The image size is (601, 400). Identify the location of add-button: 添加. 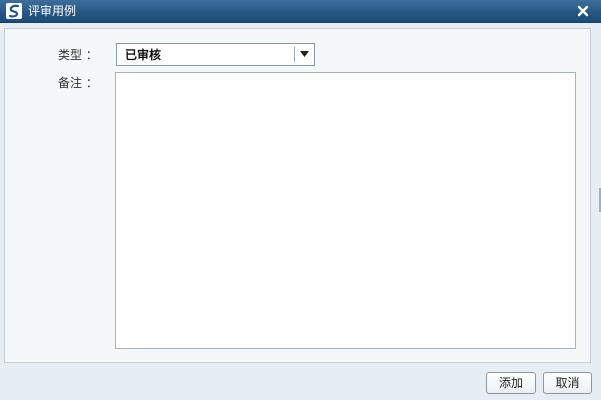
(511, 383).